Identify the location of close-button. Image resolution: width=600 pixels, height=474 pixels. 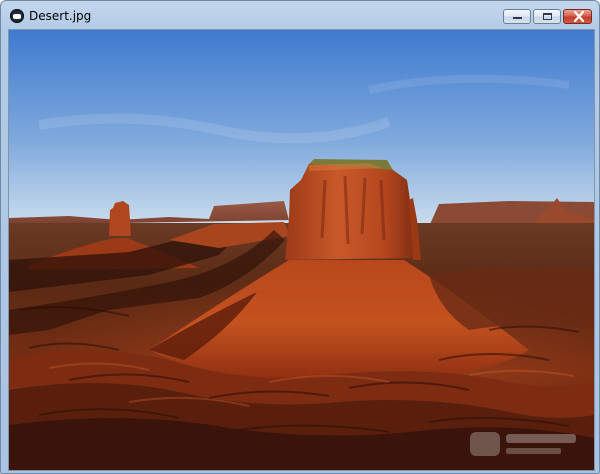
(577, 16).